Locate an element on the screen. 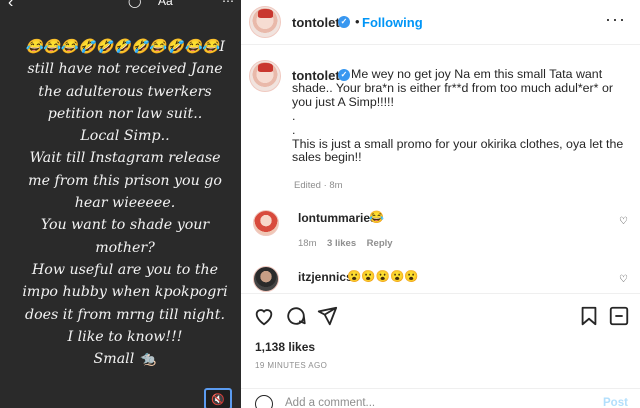 This screenshot has height=408, width=640. reply-button: Reply is located at coordinates (380, 243).